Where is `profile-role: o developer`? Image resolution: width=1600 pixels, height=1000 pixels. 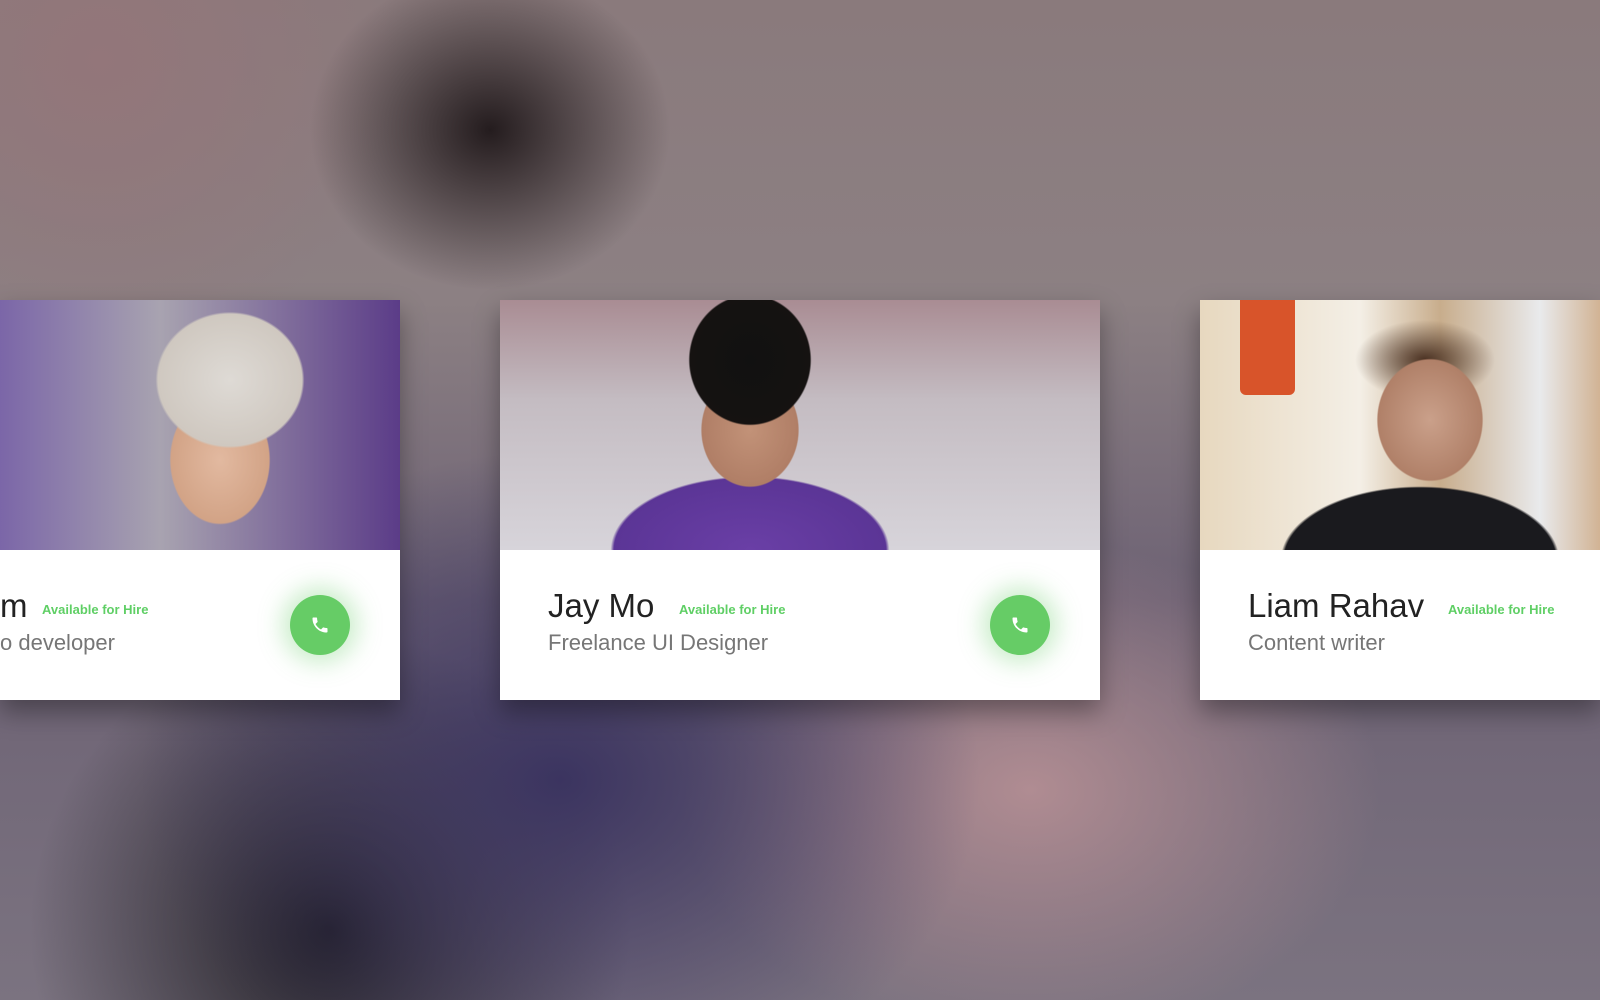
profile-role: o developer is located at coordinates (57, 642).